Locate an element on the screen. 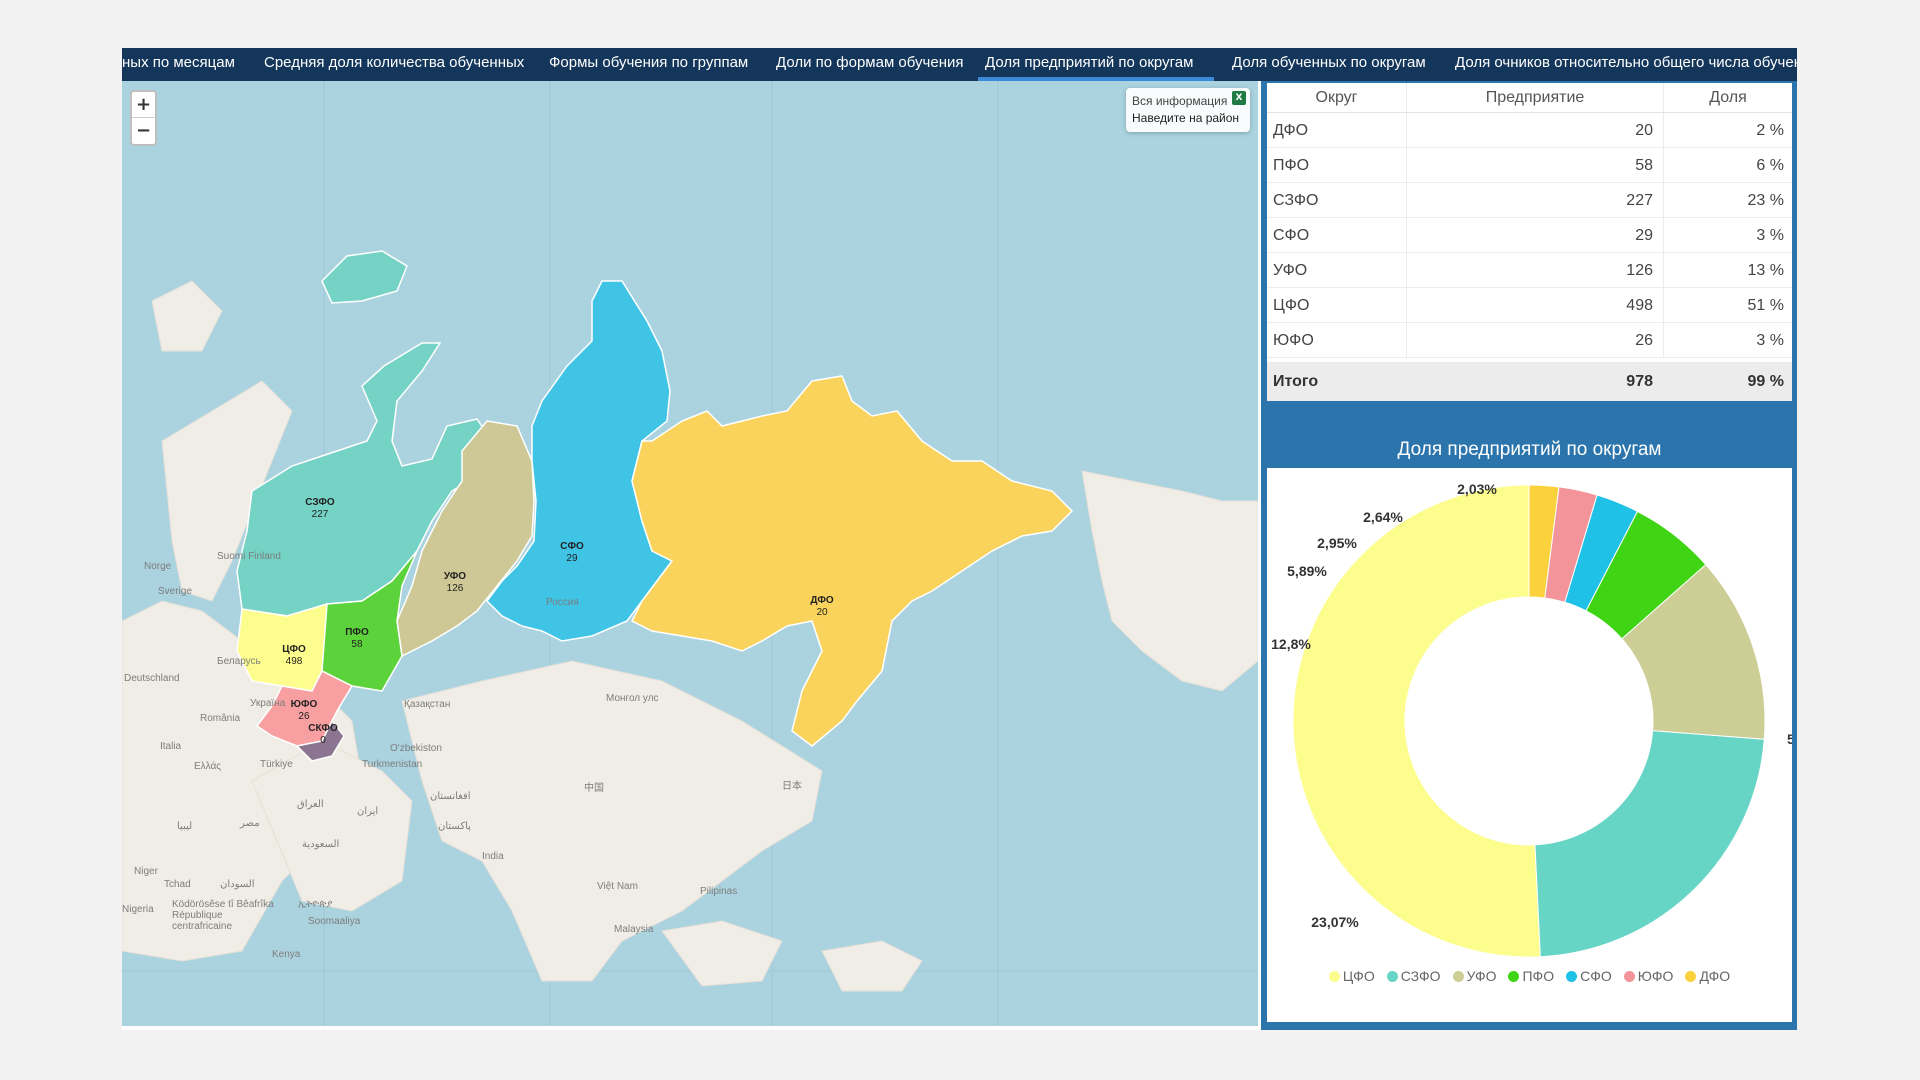  cell-total-enterprise: 978 is located at coordinates (1535, 381).